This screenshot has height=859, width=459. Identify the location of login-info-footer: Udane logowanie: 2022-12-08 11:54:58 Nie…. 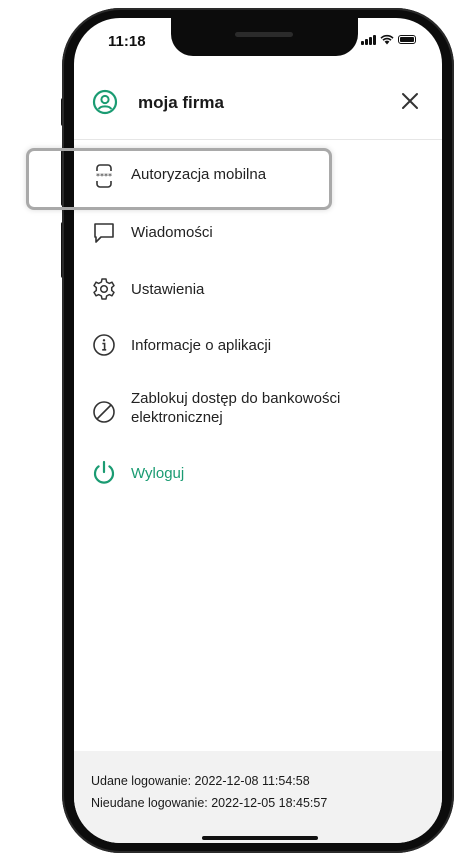
(258, 797).